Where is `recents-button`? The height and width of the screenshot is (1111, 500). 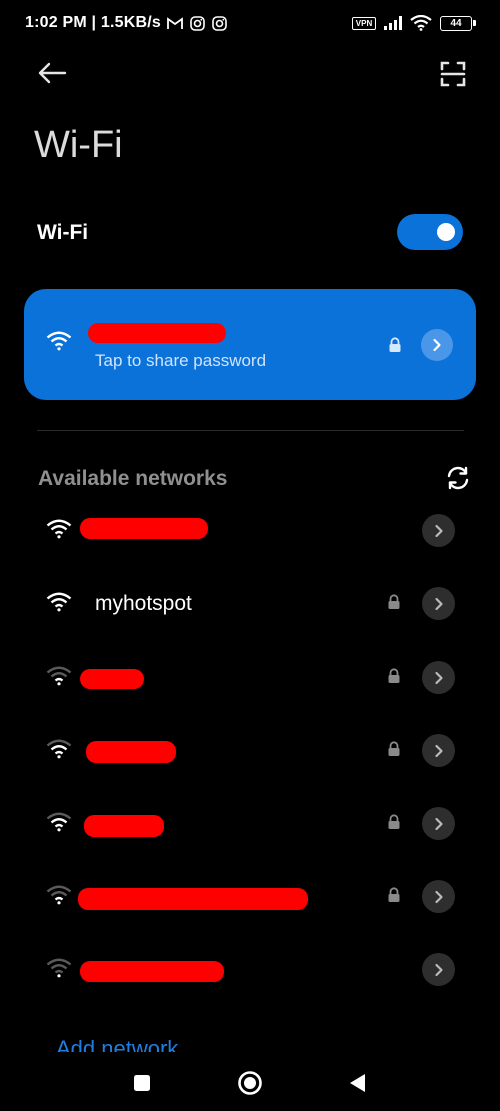
recents-button is located at coordinates (142, 1083).